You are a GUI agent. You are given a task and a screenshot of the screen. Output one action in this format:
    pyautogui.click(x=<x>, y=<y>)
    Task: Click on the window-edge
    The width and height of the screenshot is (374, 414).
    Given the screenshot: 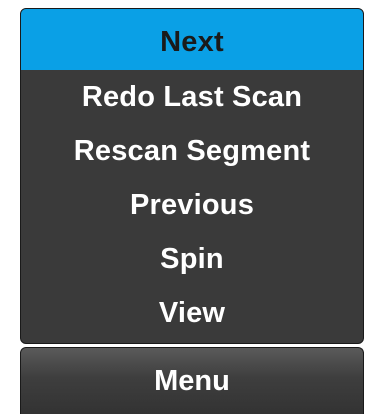 What is the action you would take?
    pyautogui.click(x=369, y=207)
    